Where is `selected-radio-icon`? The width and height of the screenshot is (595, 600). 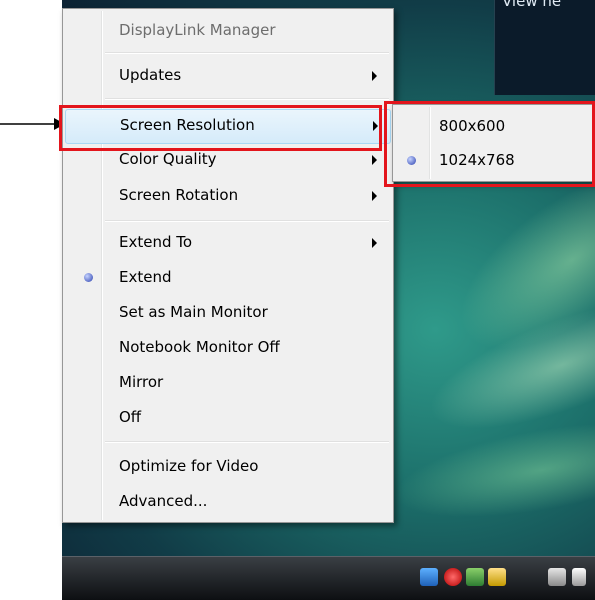 selected-radio-icon is located at coordinates (88, 277).